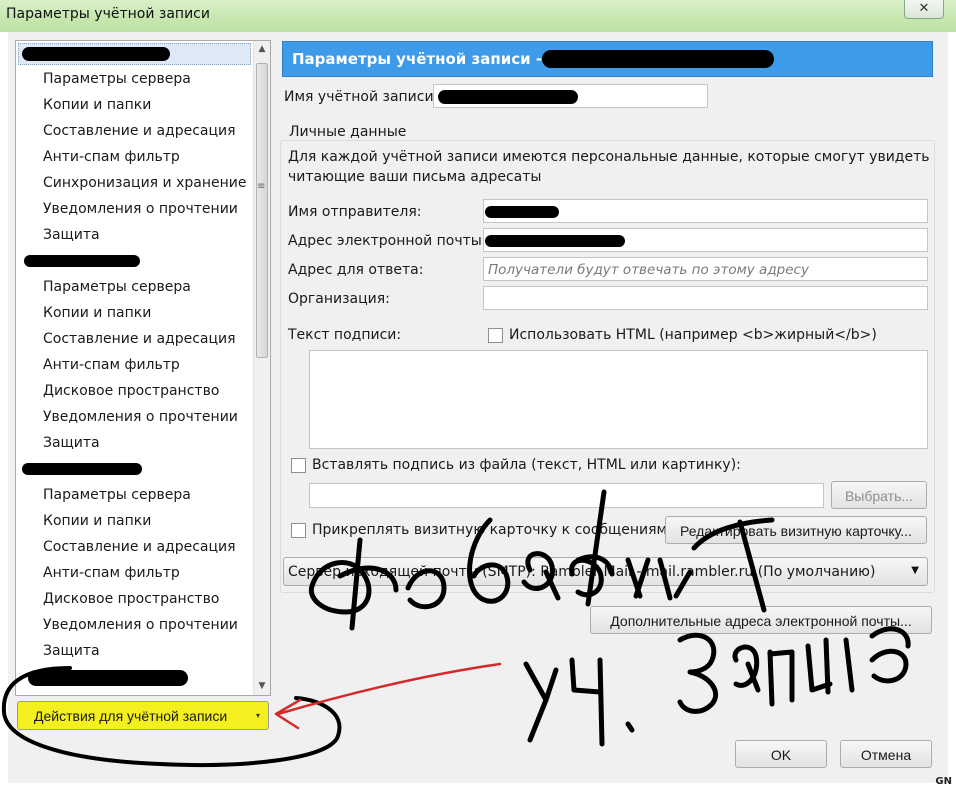 The image size is (956, 791). I want to click on sender-name-label: Имя отправителя:, so click(355, 212).